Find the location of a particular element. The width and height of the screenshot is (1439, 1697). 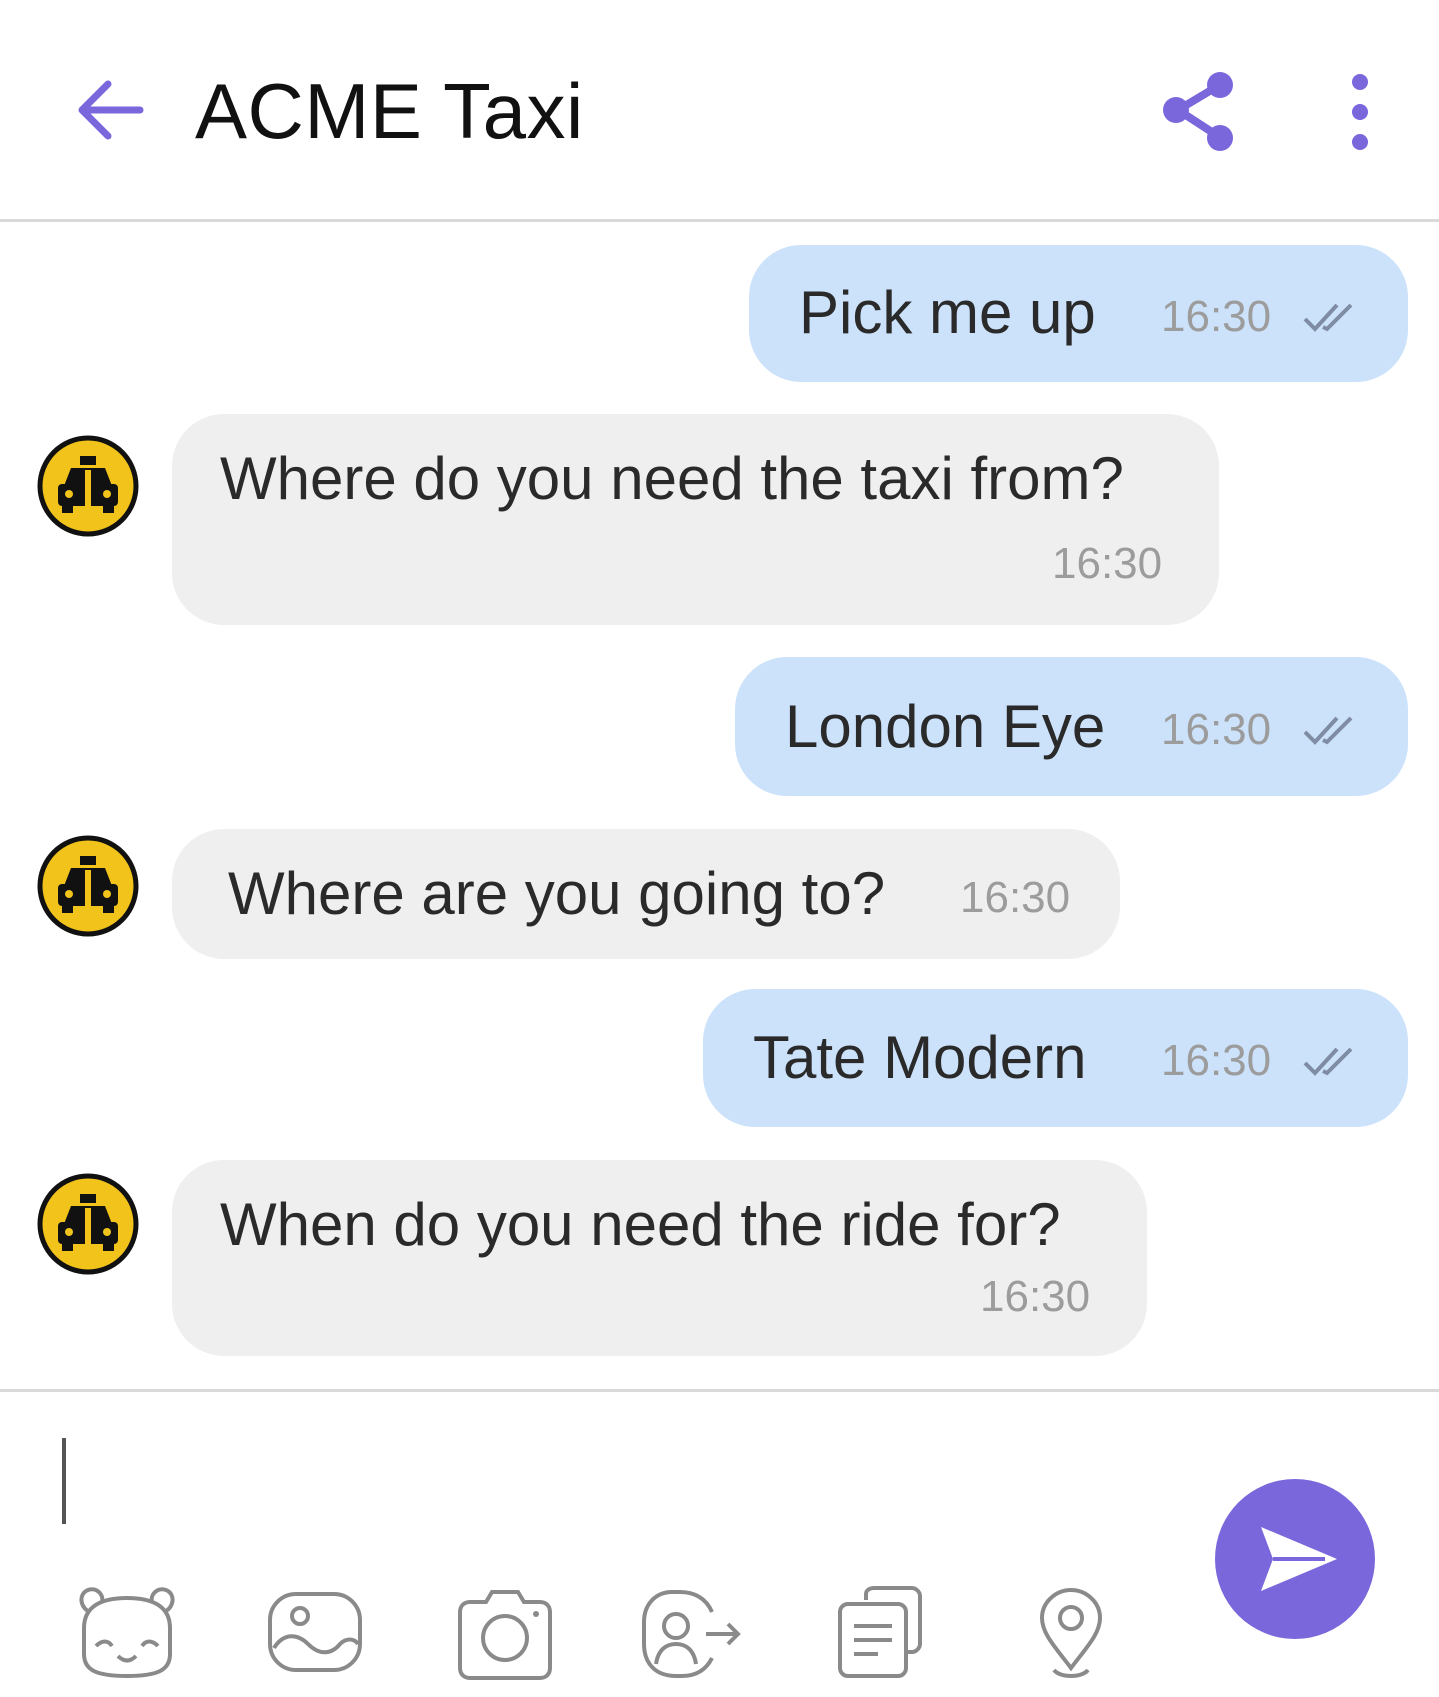

chat-header: ACME Taxi is located at coordinates (719, 111).